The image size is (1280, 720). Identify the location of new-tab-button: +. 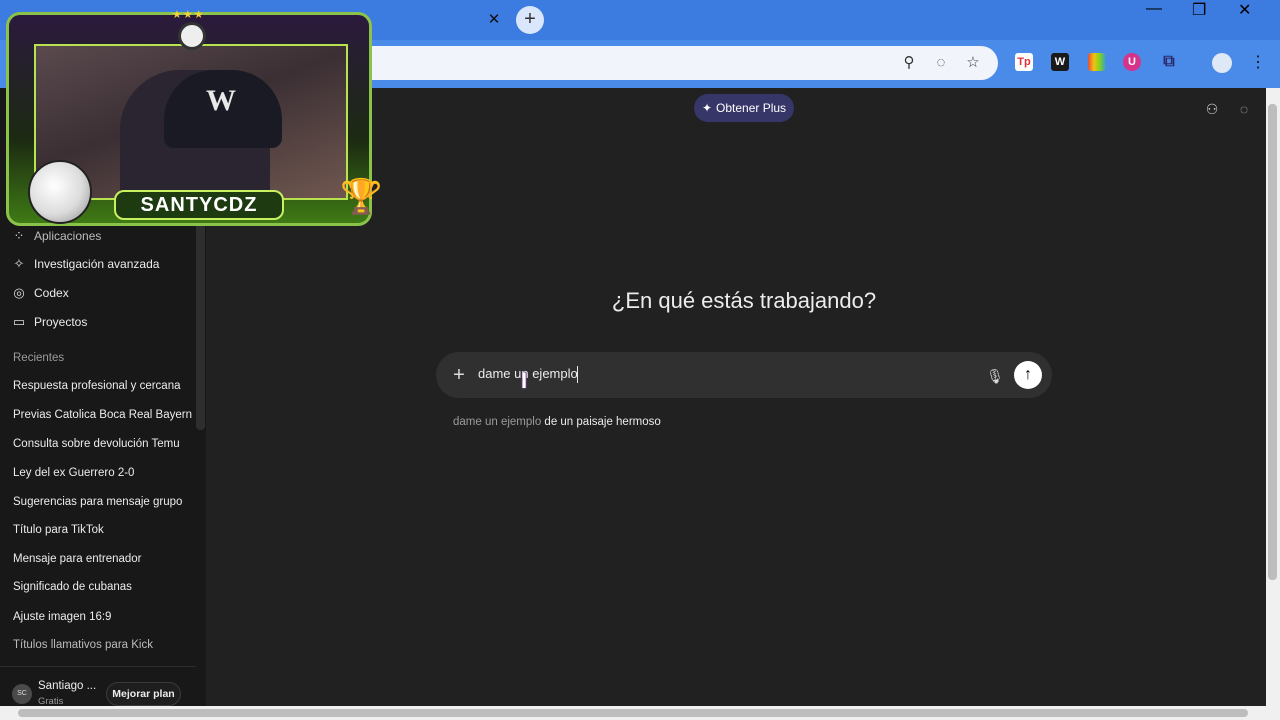
(530, 20).